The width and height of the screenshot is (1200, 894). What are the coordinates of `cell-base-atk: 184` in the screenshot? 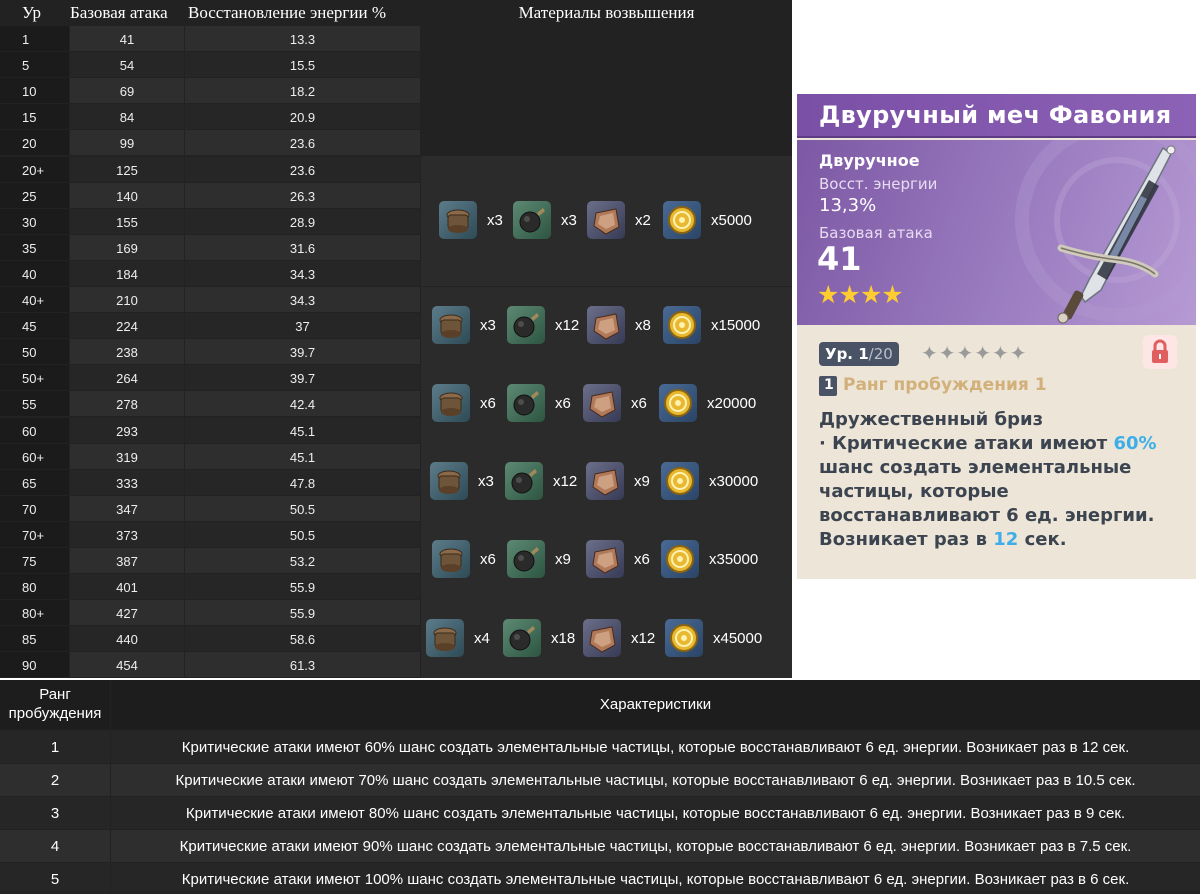 It's located at (127, 274).